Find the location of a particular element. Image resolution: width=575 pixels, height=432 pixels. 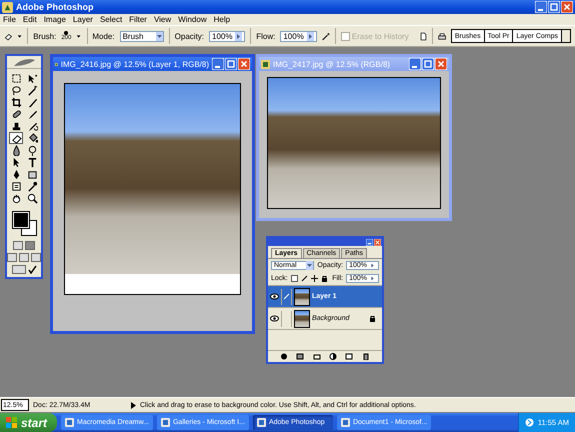

crop-tool is located at coordinates (16, 102).